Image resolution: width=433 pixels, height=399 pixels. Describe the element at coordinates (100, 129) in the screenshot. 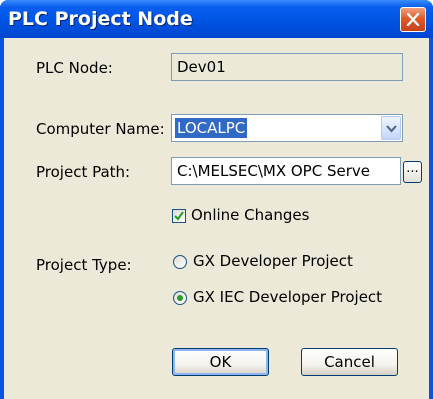

I see `computer-name-label: Computer Name:` at that location.